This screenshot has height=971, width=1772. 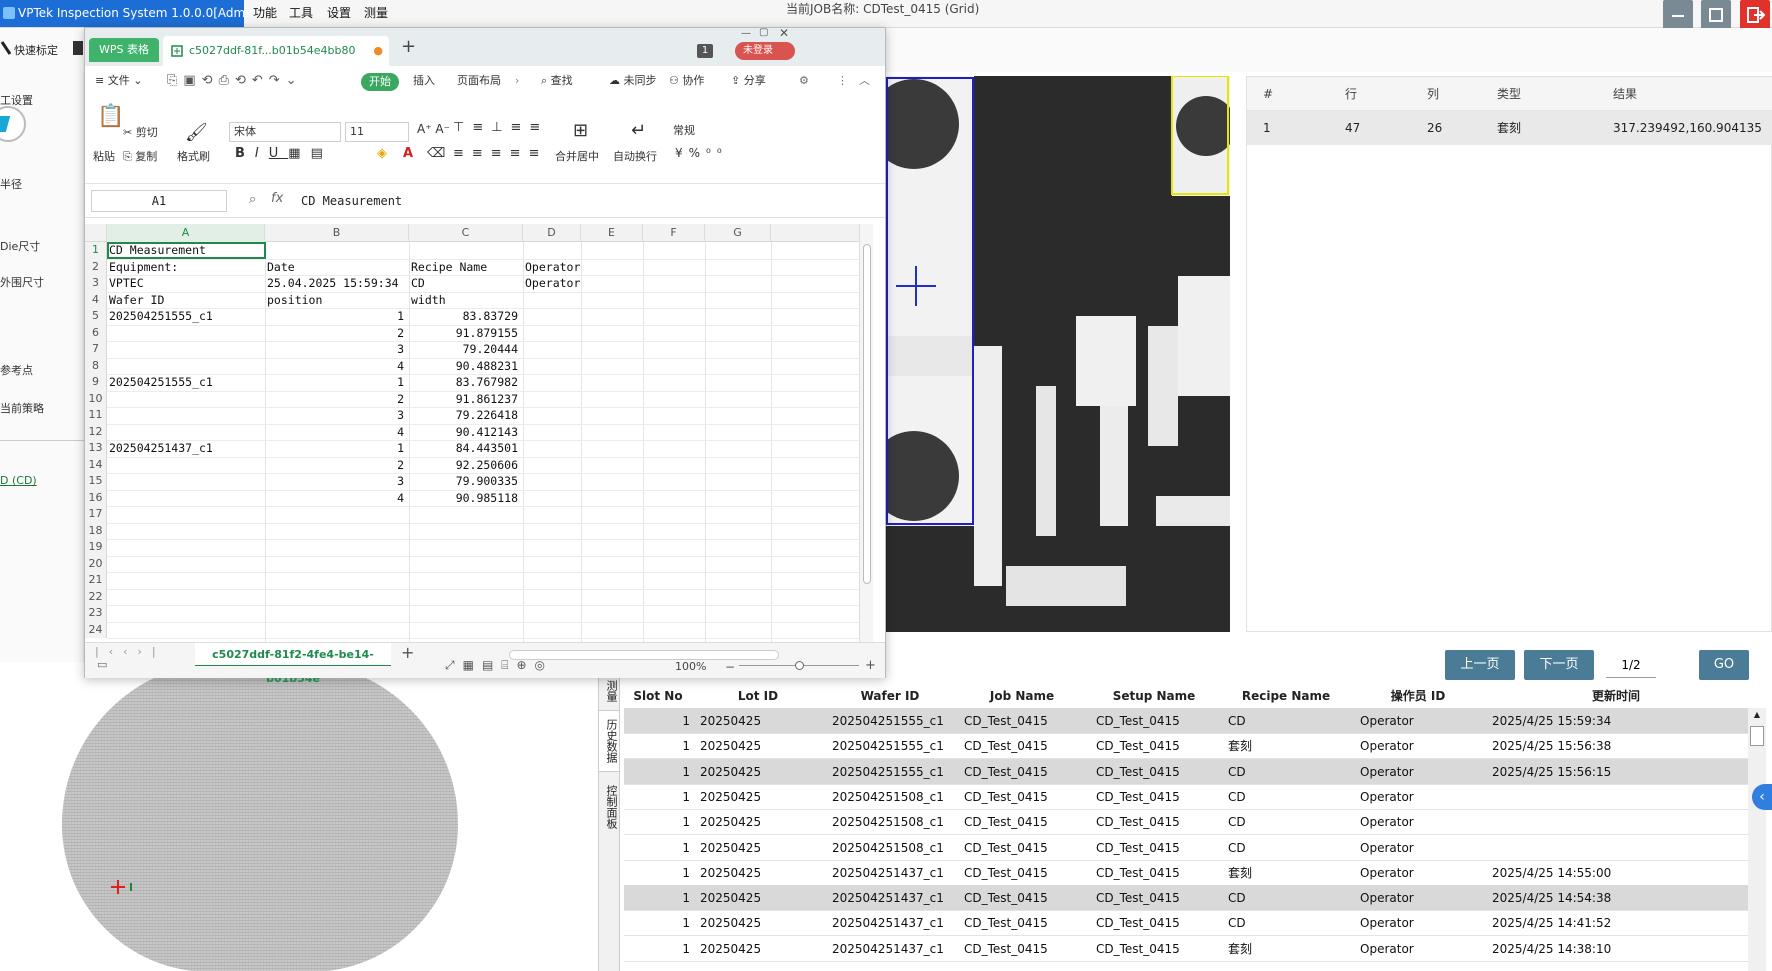 I want to click on row-header: 8, so click(x=96, y=365).